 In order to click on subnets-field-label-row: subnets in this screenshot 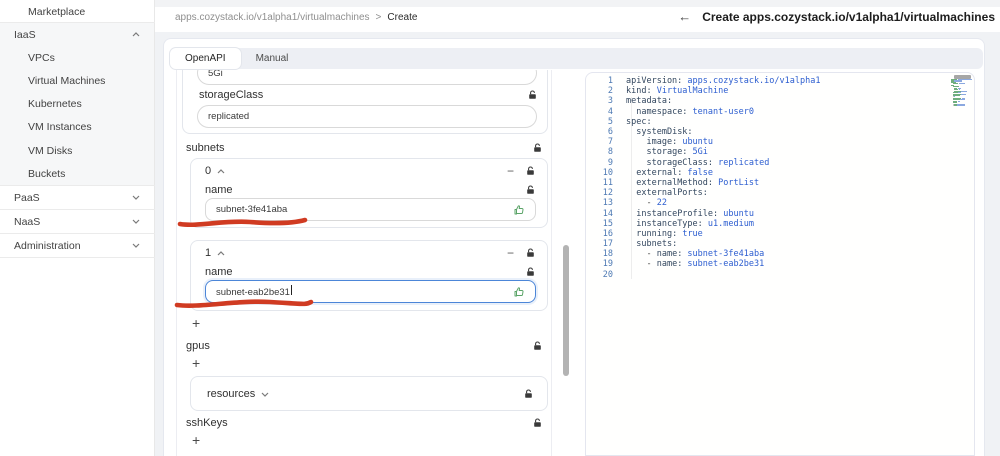, I will do `click(364, 148)`.